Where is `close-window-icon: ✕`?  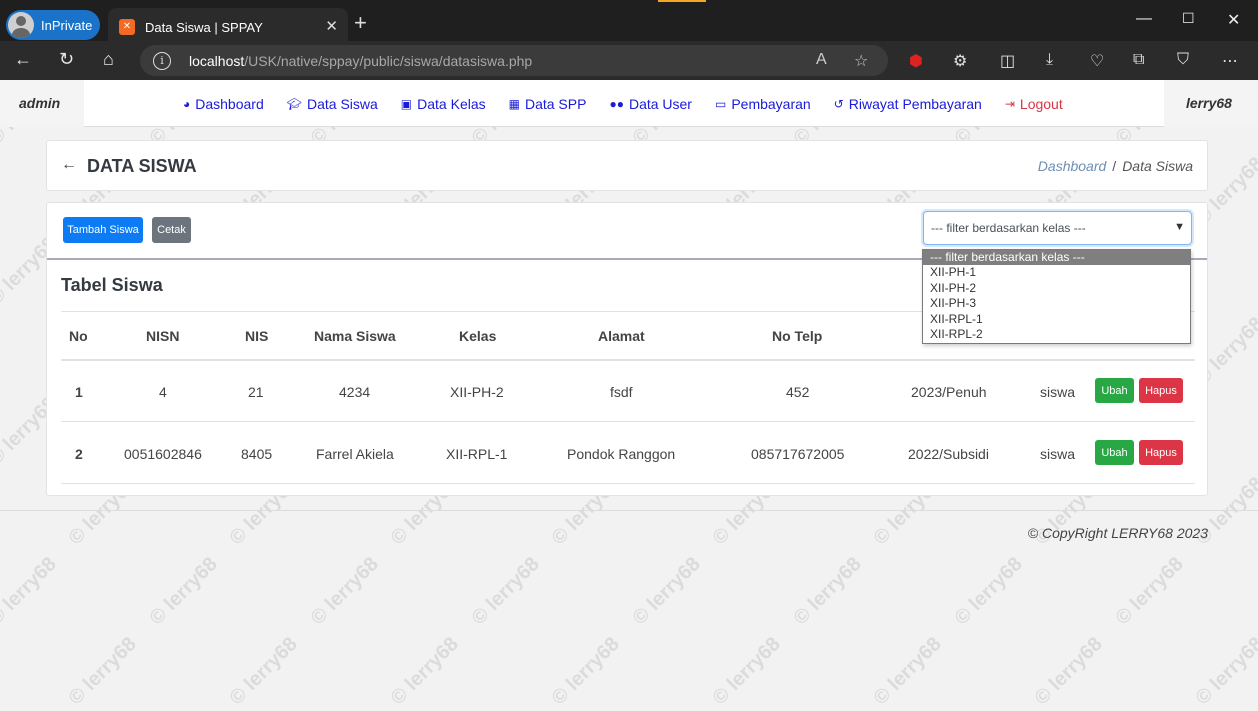 close-window-icon: ✕ is located at coordinates (1233, 20).